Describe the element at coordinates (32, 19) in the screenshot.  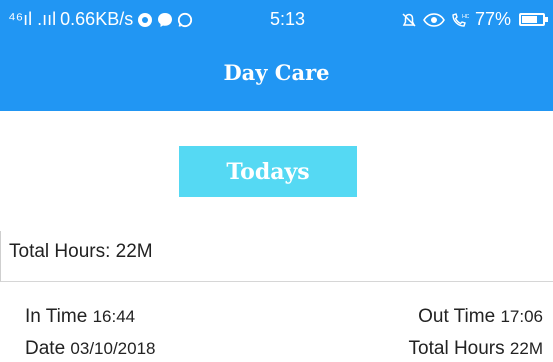
I see `signal-icon: ⁴⁶ıl .ııl` at that location.